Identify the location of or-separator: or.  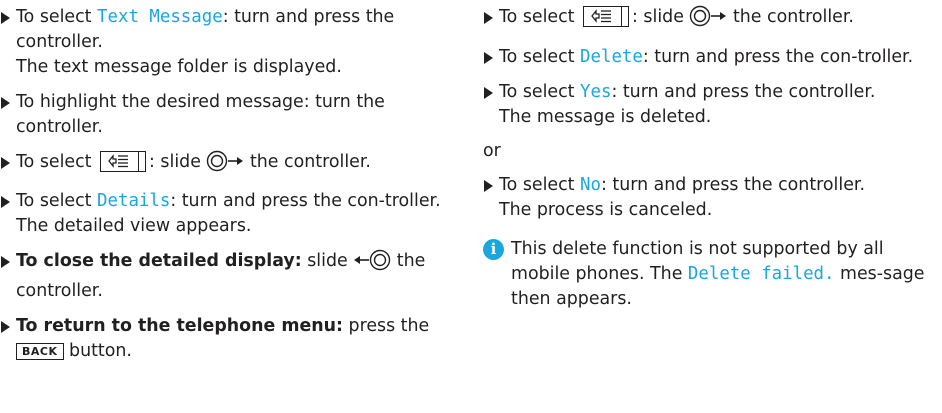
(492, 151).